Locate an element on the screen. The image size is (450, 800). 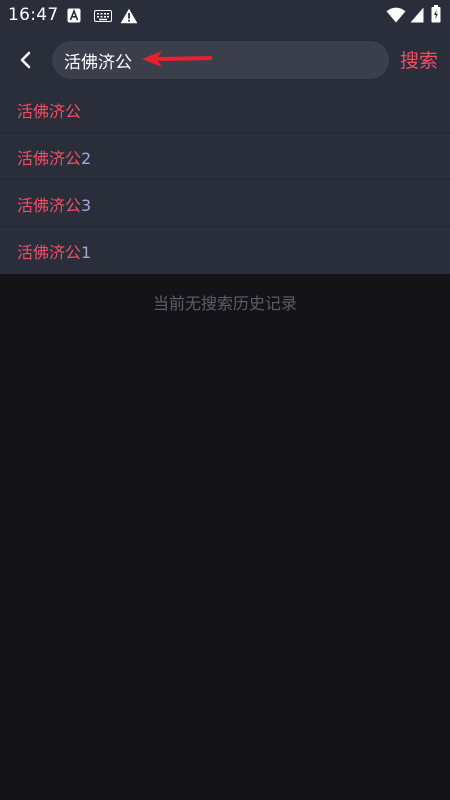
suggestion-item: 活佛济公 is located at coordinates (225, 109).